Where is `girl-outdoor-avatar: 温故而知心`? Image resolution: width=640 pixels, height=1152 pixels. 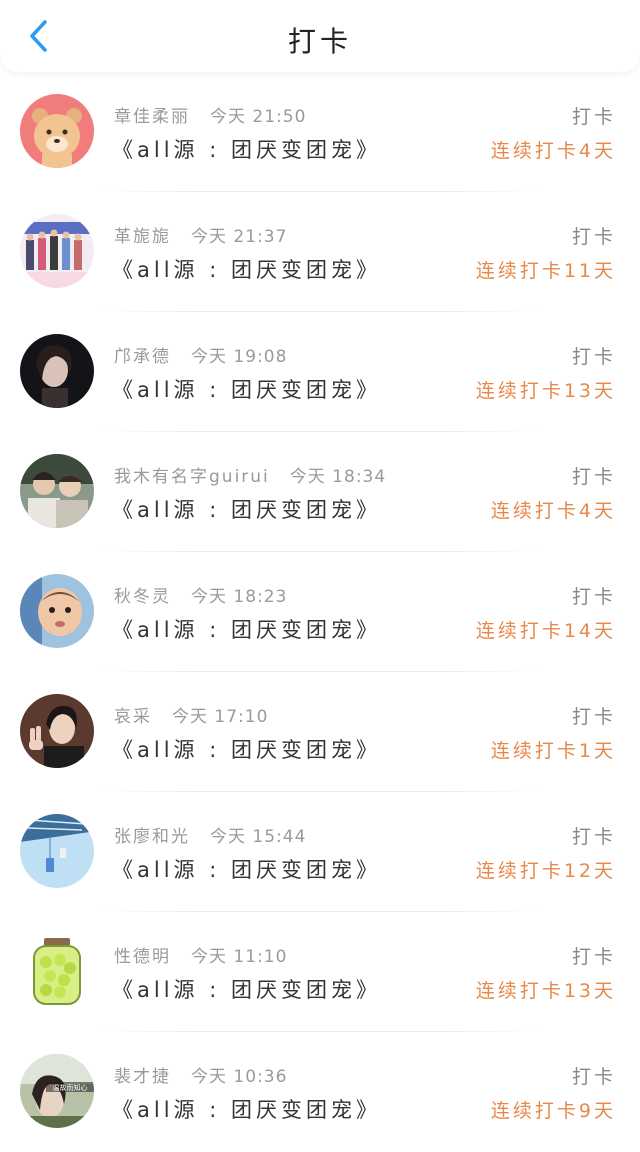 girl-outdoor-avatar: 温故而知心 is located at coordinates (57, 1091).